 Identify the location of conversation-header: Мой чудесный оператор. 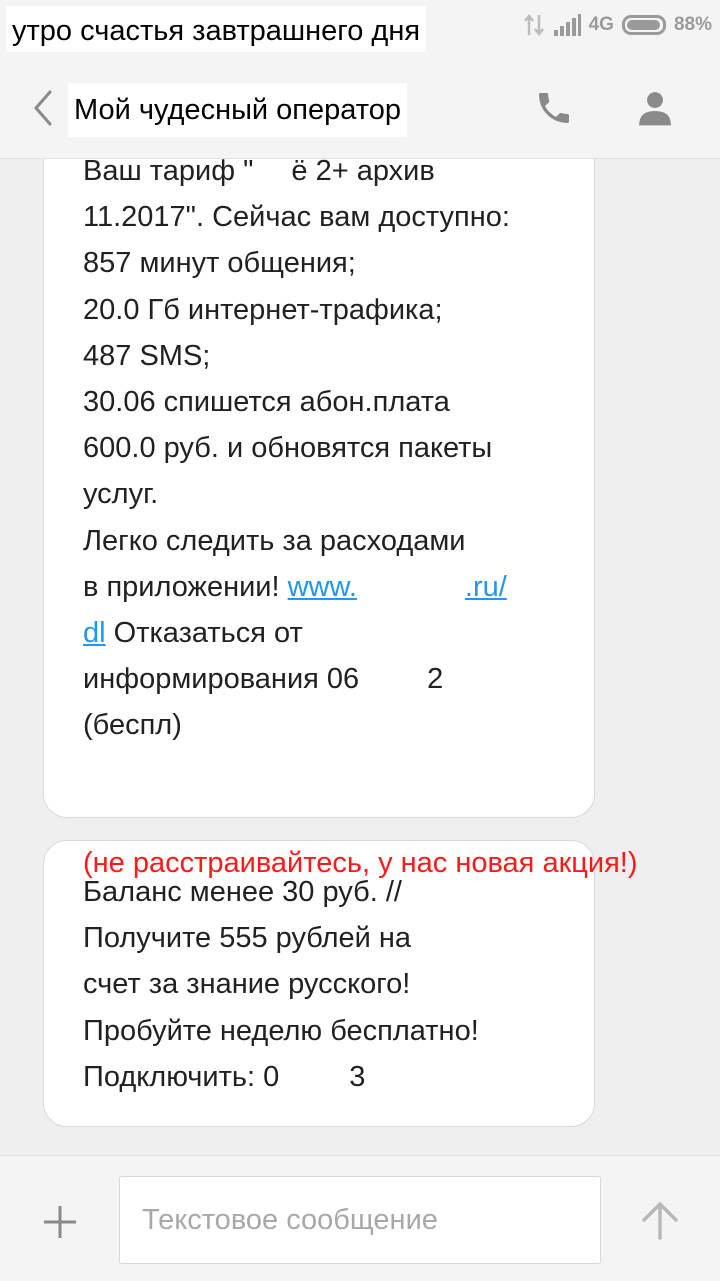
(360, 108).